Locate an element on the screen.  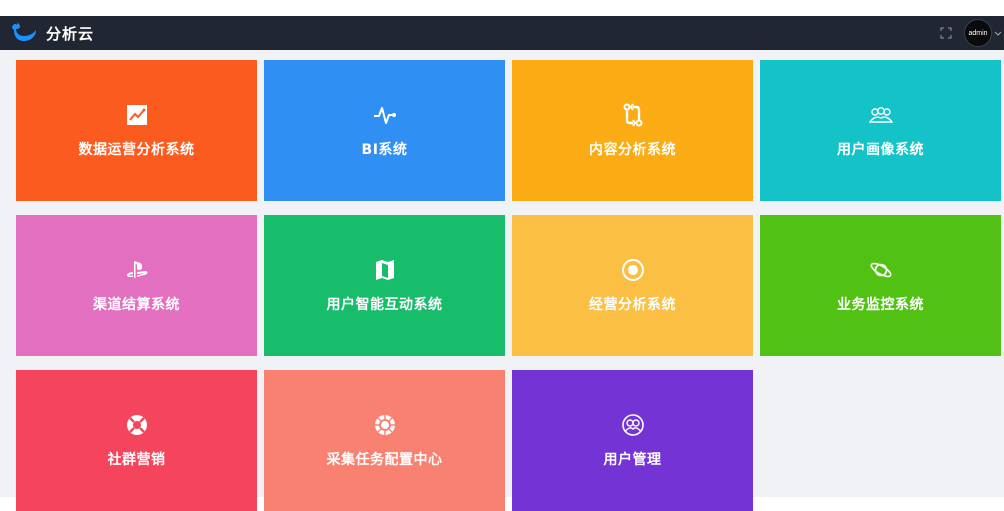
tile-user-management: 用户管理 is located at coordinates (632, 440).